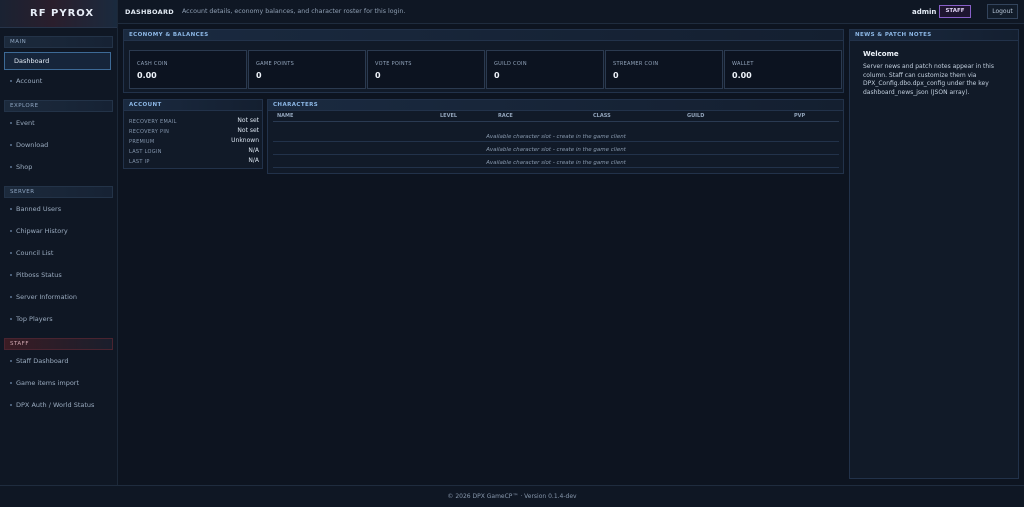 The height and width of the screenshot is (507, 1024). I want to click on sidebar-item-server-information: Server Information, so click(58, 297).